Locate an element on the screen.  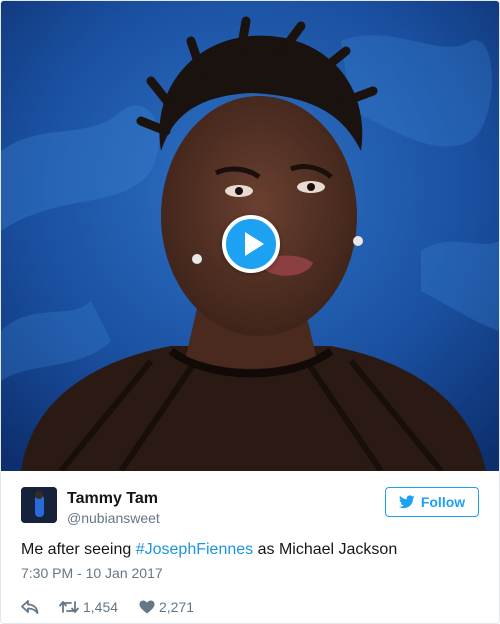
tweet-author: Tammy Tam @nubiansweet Follow is located at coordinates (250, 501).